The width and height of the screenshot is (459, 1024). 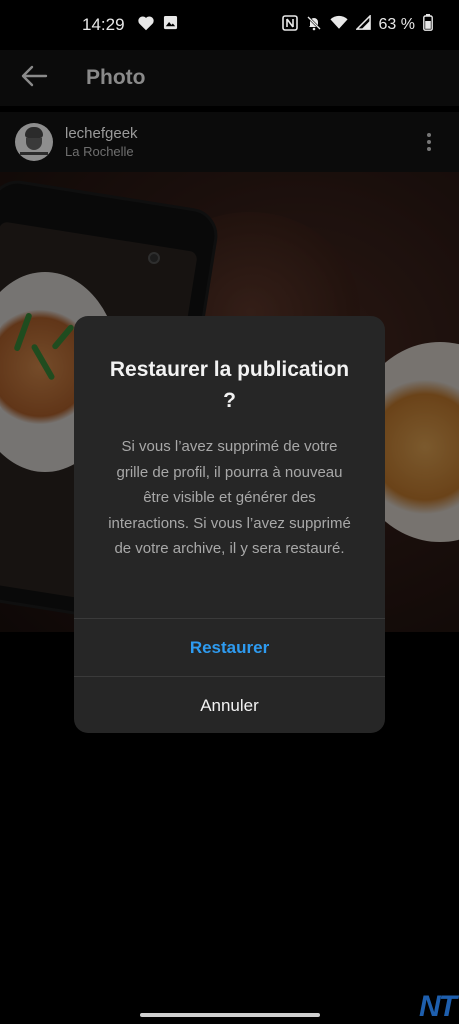 What do you see at coordinates (103, 24) in the screenshot?
I see `status-time: 14:29` at bounding box center [103, 24].